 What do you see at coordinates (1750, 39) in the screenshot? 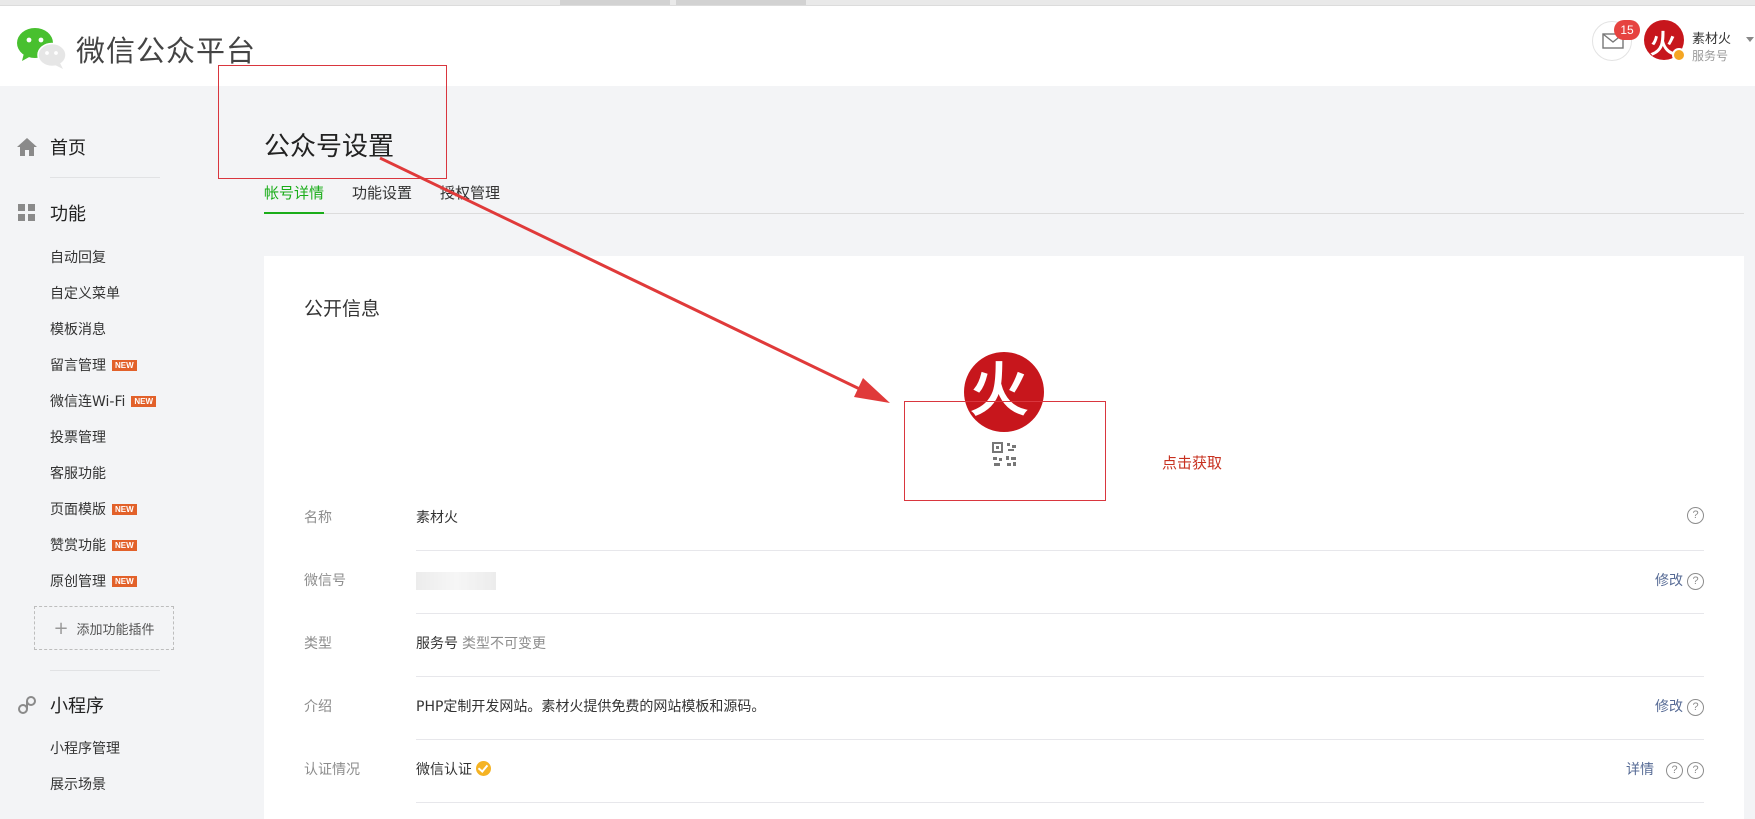
I see `chevron-down-icon` at bounding box center [1750, 39].